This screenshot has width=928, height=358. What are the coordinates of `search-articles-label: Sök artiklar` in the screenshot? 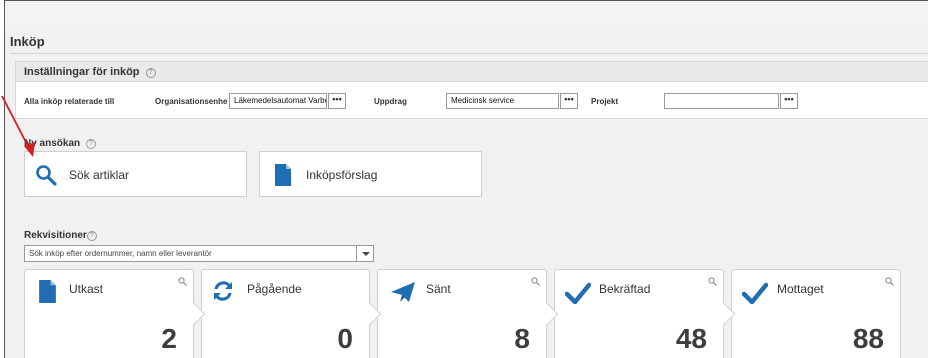 It's located at (99, 175).